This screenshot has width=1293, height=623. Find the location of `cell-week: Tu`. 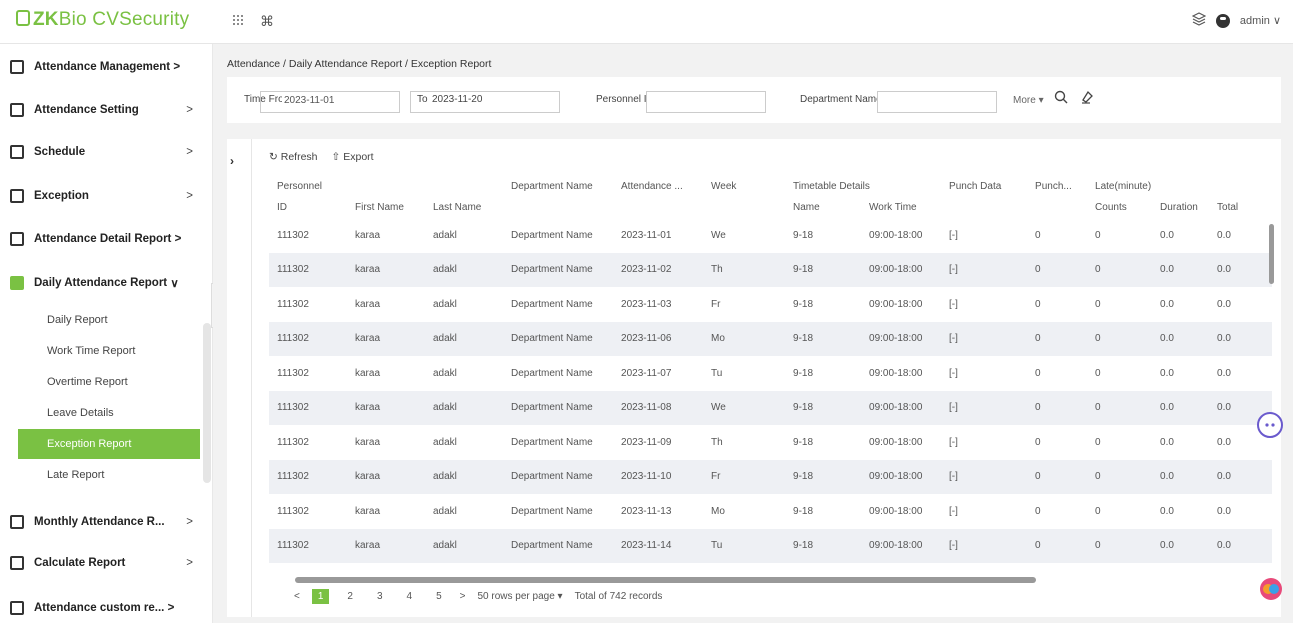

cell-week: Tu is located at coordinates (744, 545).